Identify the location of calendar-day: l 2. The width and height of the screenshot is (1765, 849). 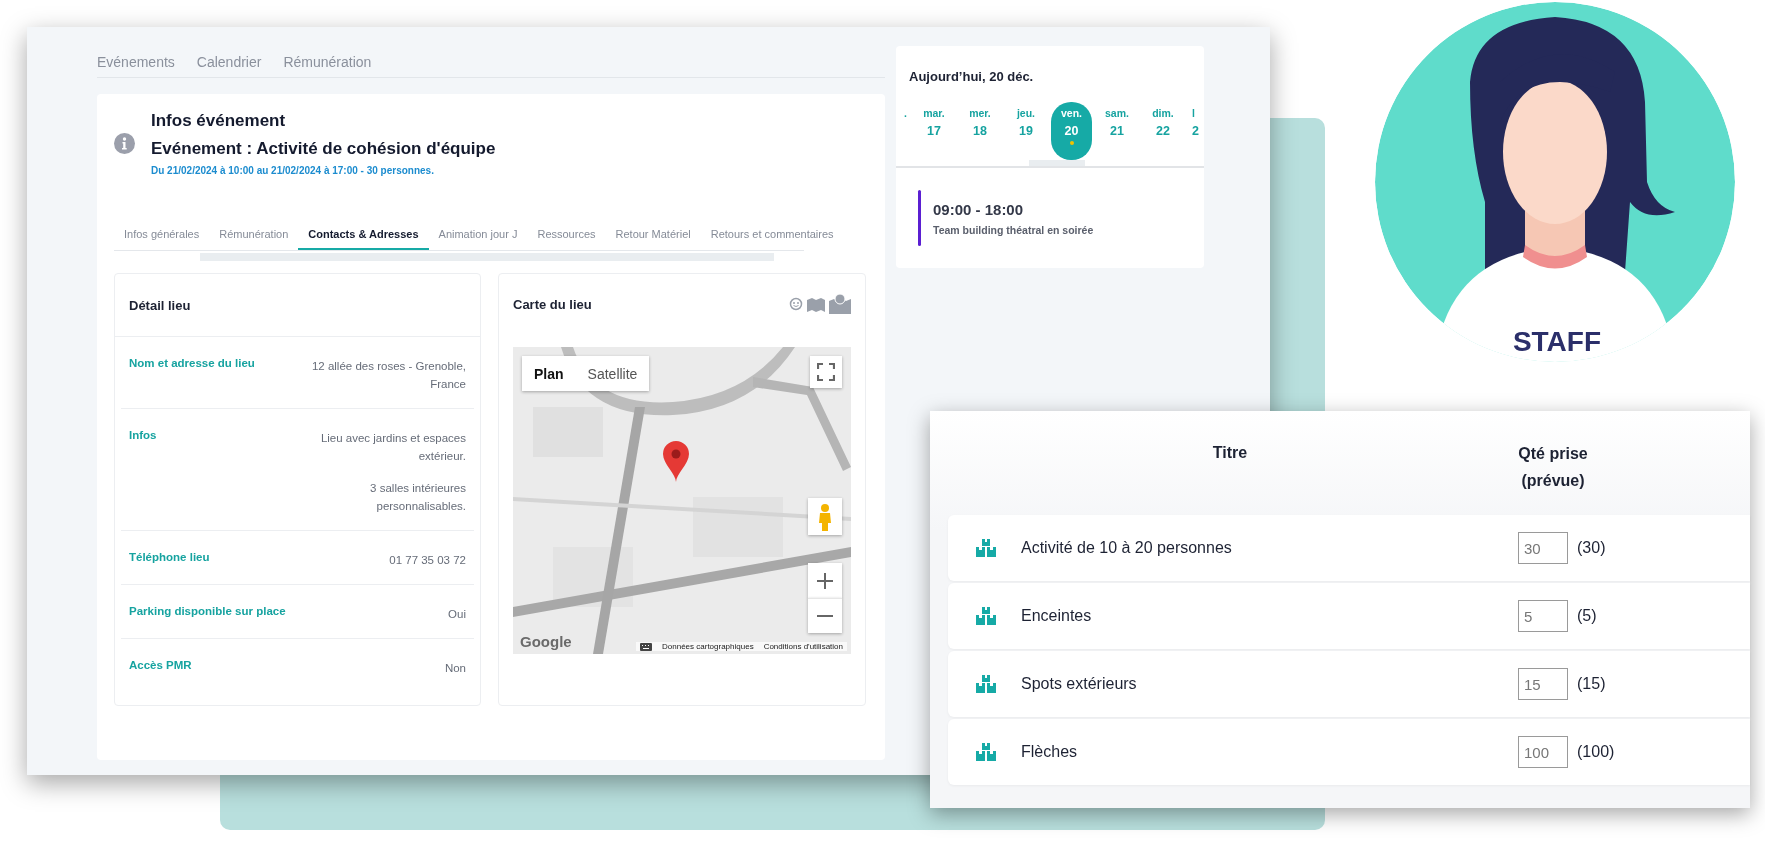
(1195, 131).